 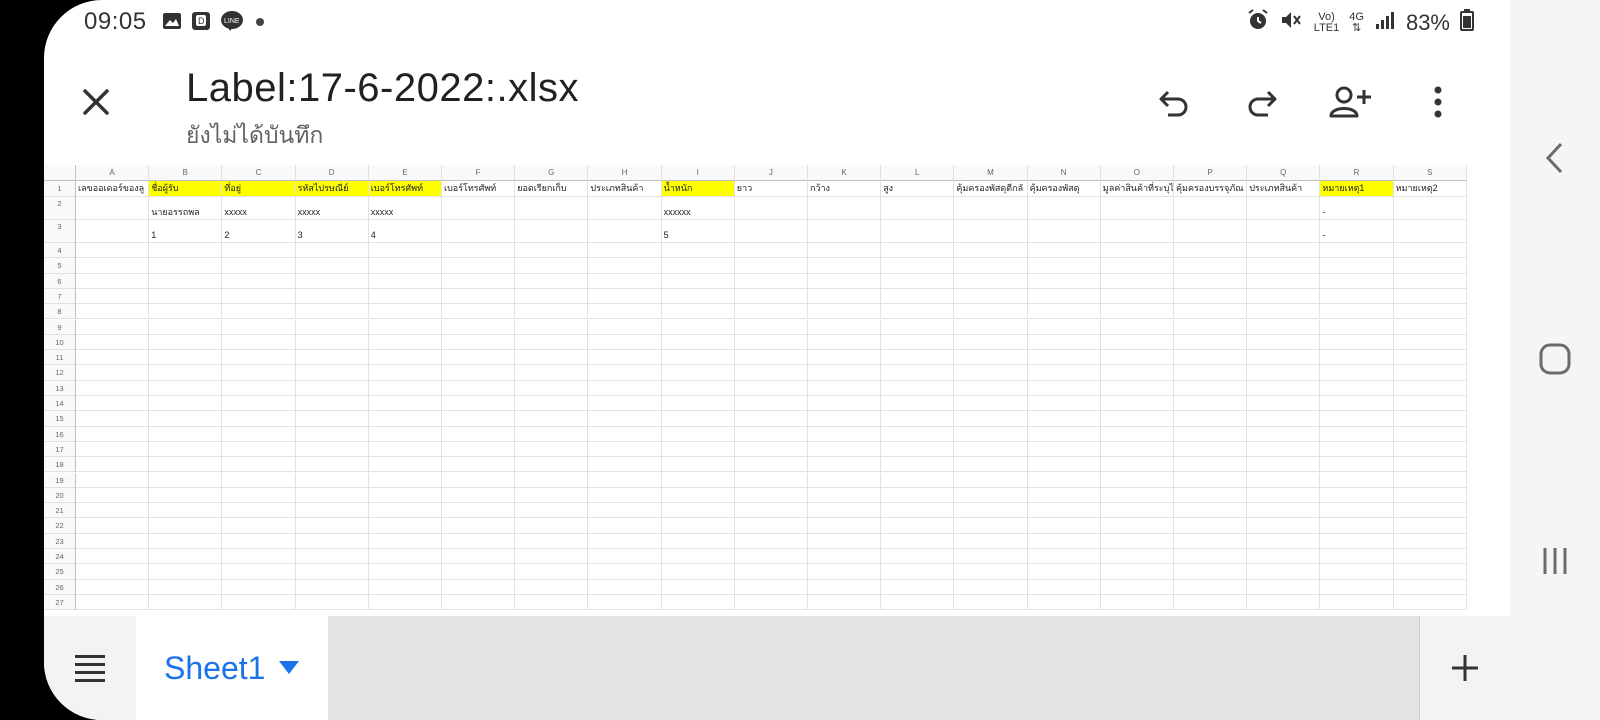 I want to click on cell-C12, so click(x=259, y=373).